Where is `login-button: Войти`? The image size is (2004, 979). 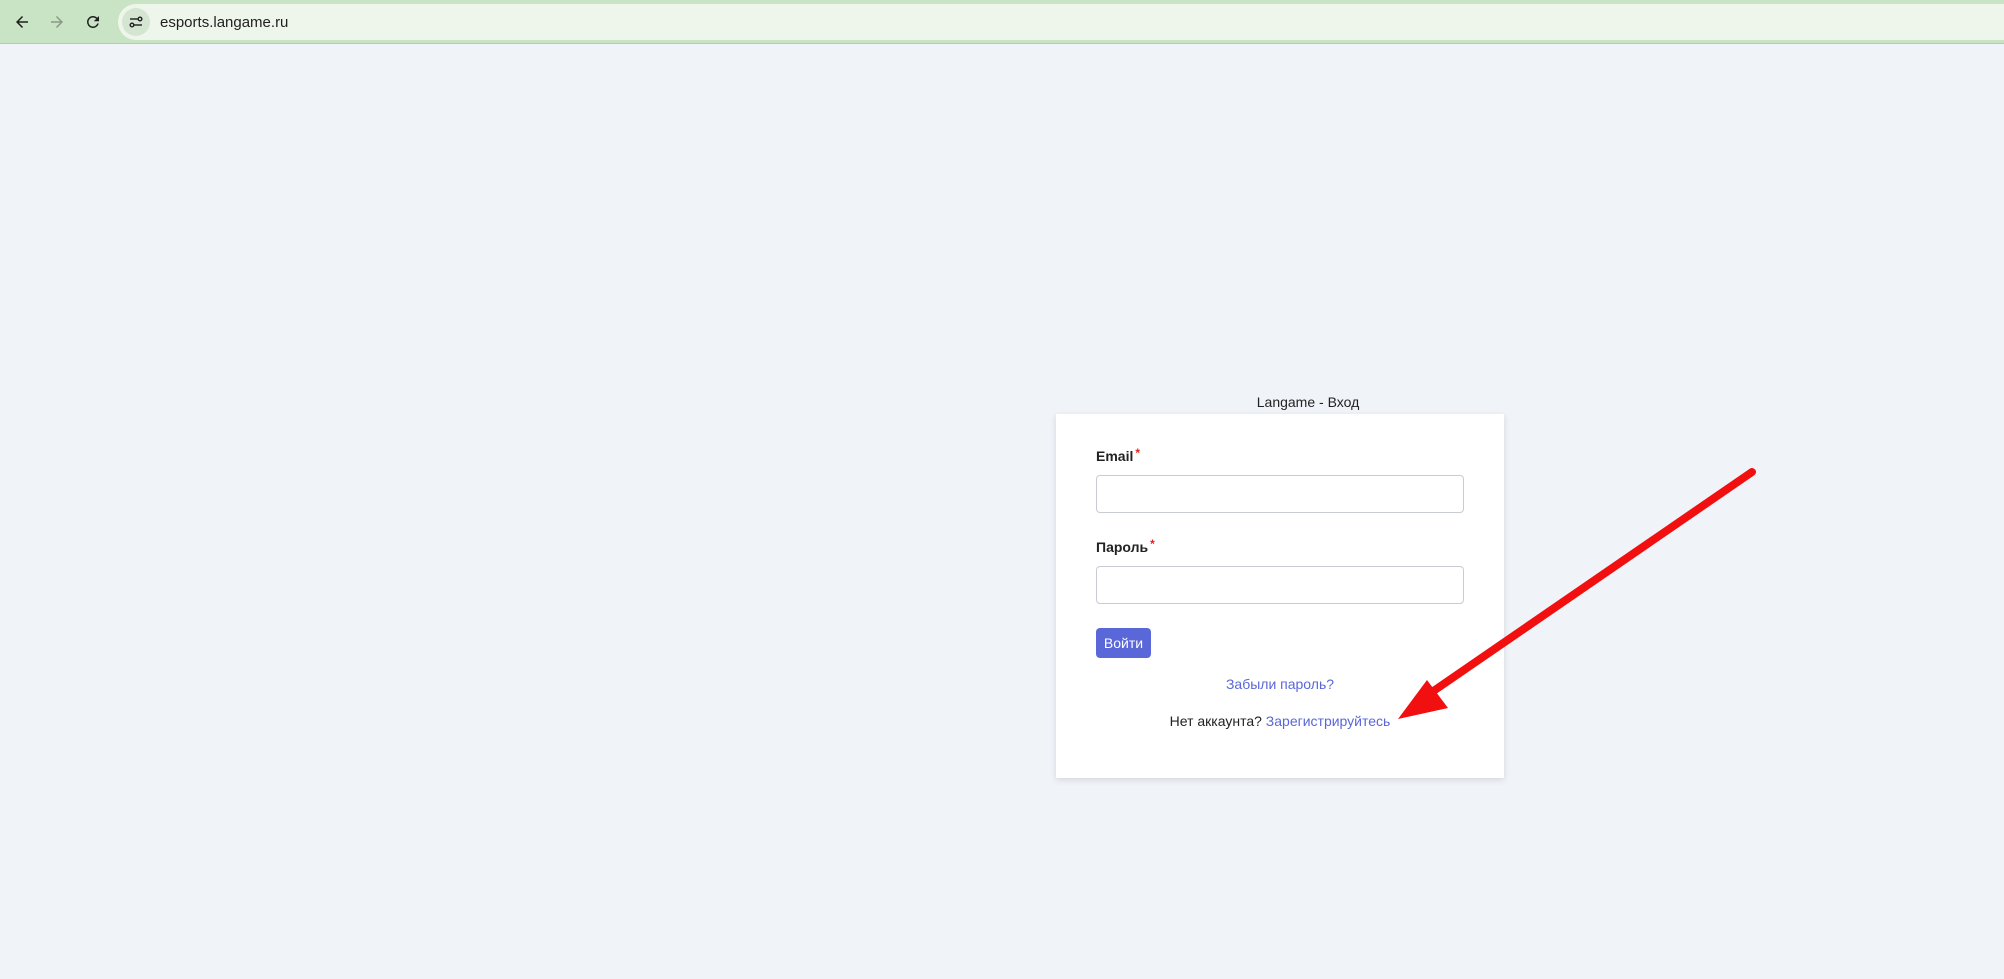
login-button: Войти is located at coordinates (1123, 643).